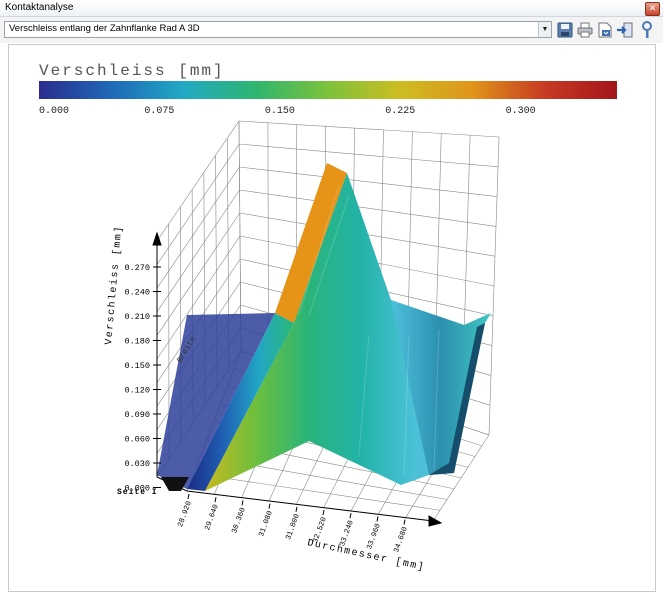  I want to click on z-tick-label: 0.270, so click(137, 268).